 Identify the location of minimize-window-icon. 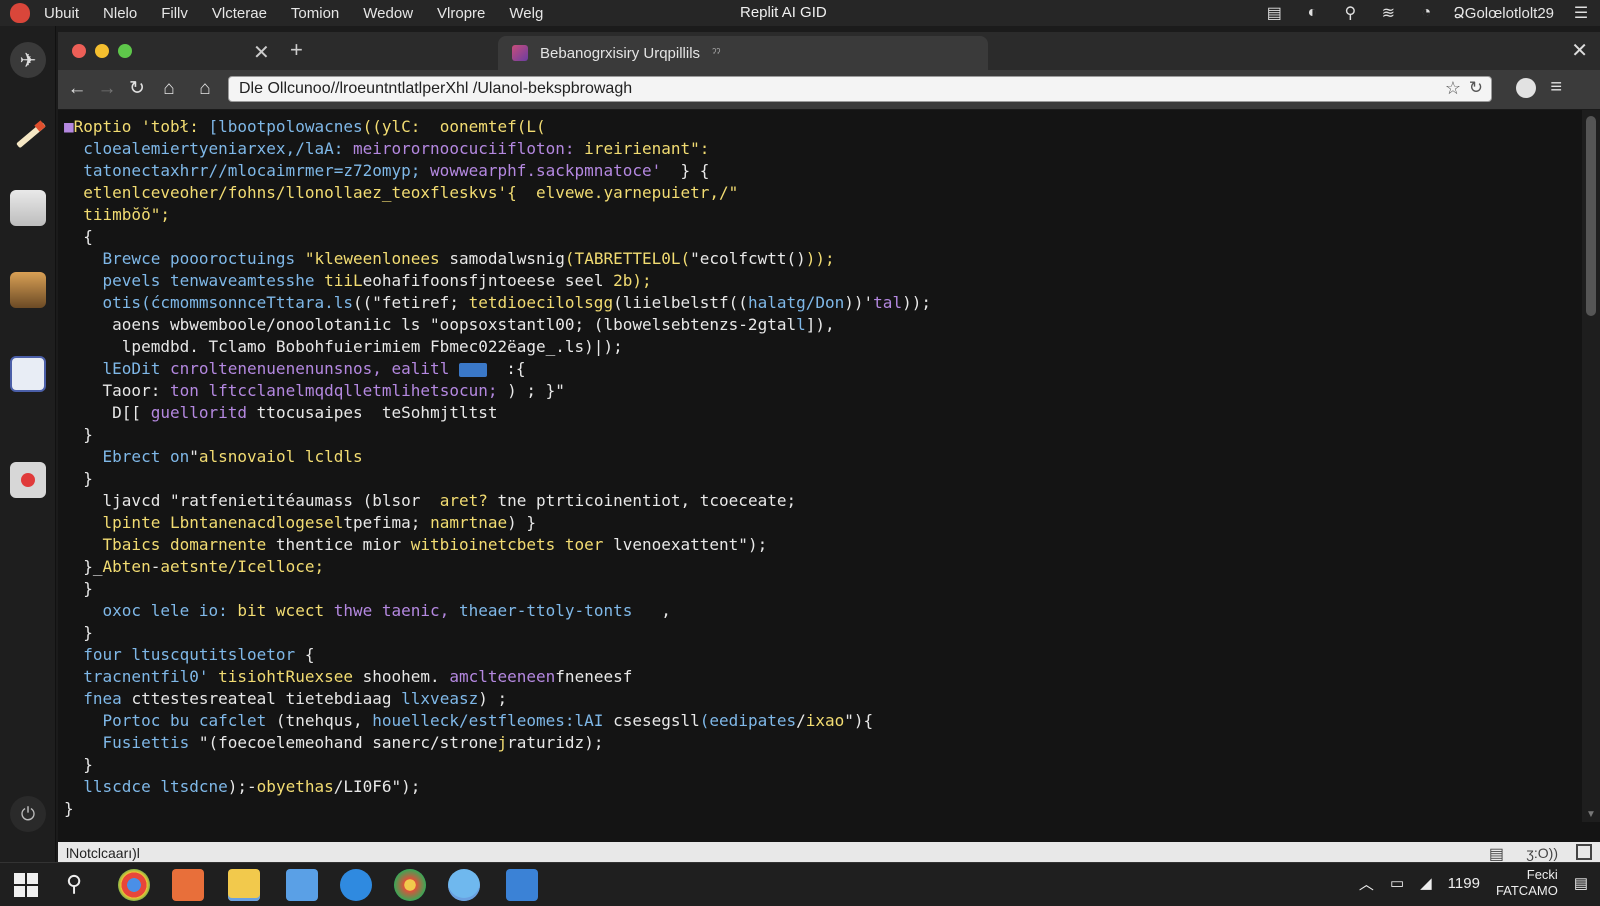
(102, 51).